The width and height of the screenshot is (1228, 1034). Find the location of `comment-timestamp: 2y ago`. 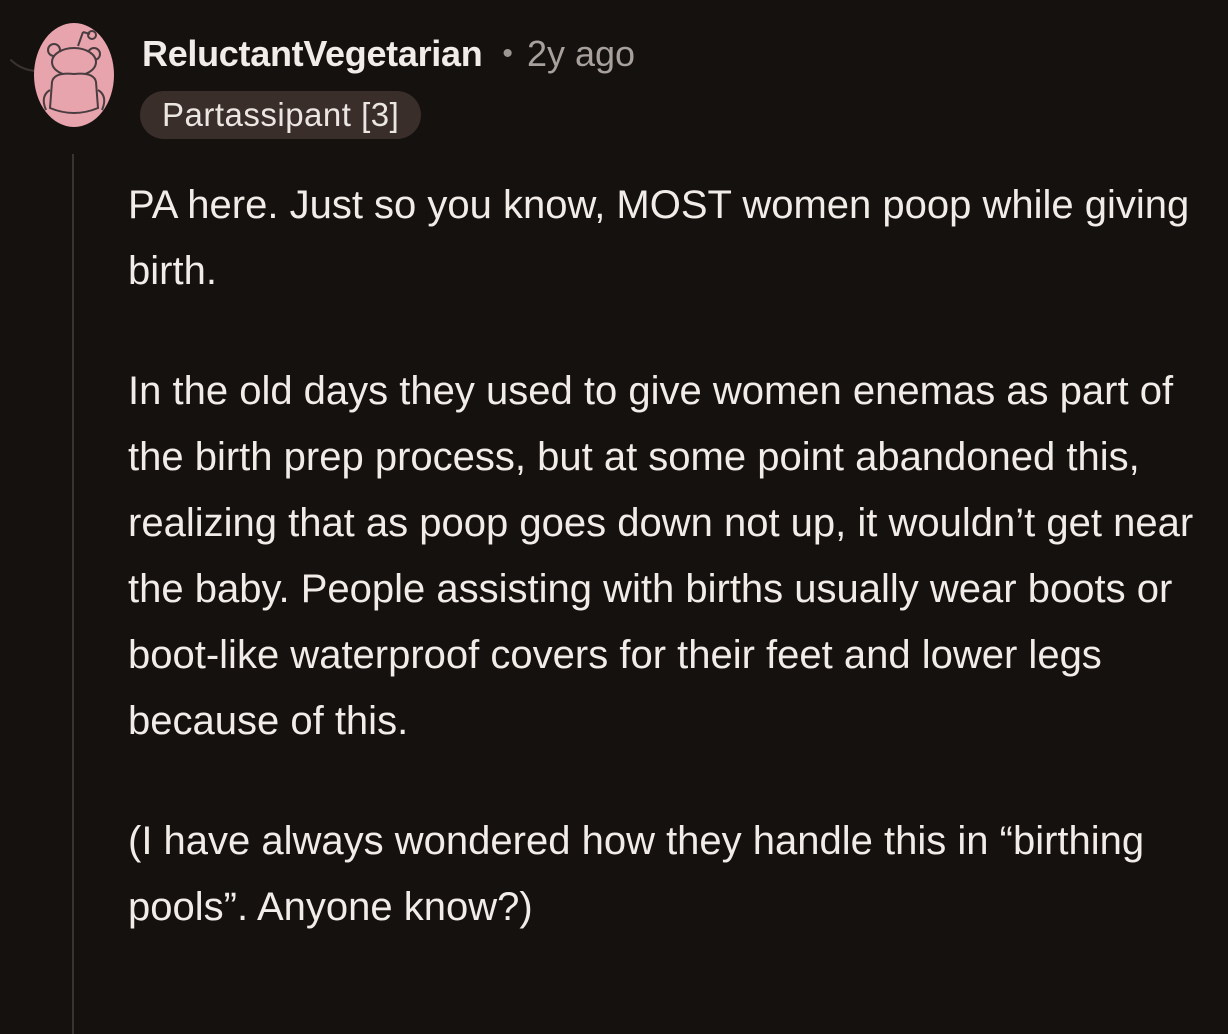

comment-timestamp: 2y ago is located at coordinates (581, 54).